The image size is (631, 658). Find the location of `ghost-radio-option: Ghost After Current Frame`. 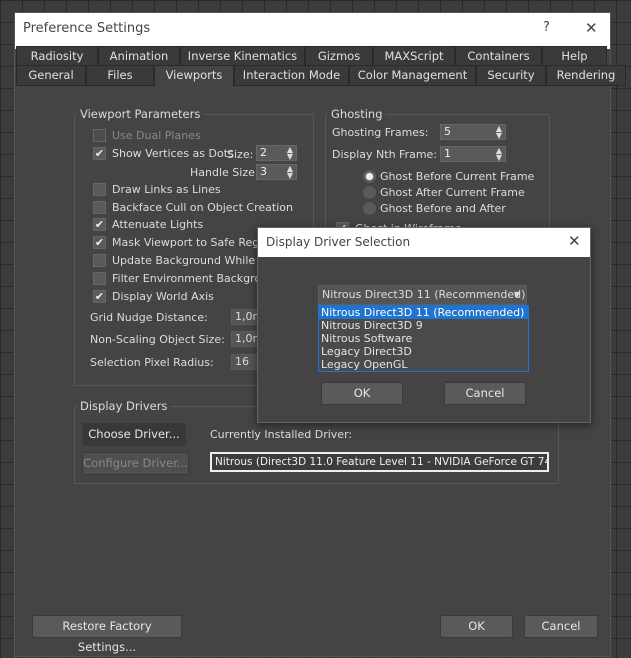

ghost-radio-option: Ghost After Current Frame is located at coordinates (444, 192).